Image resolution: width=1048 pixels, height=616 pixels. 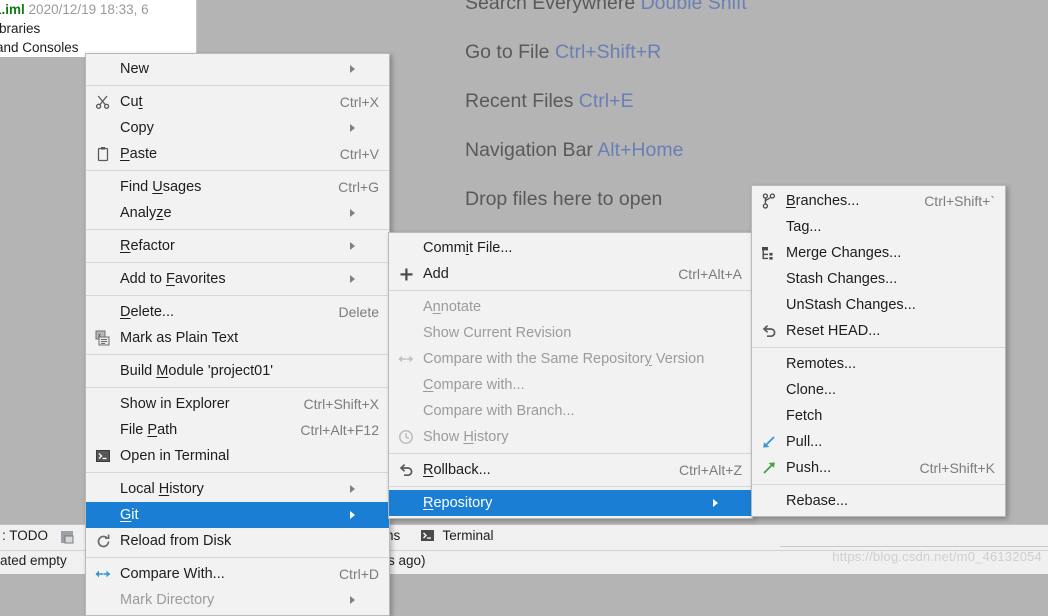 I want to click on push-icon, so click(x=769, y=468).